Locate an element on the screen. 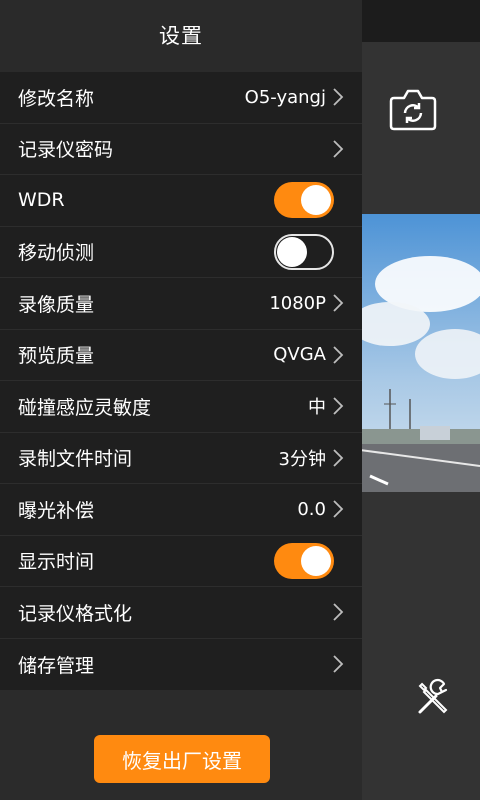 This screenshot has width=480, height=800. setting-show-time: 显示时间 is located at coordinates (181, 561).